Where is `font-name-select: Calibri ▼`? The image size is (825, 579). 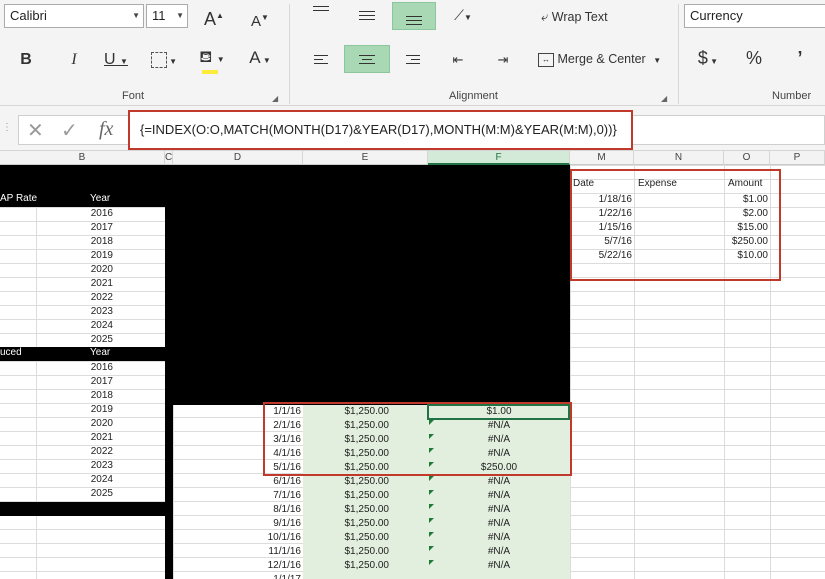
font-name-select: Calibri ▼ is located at coordinates (74, 16).